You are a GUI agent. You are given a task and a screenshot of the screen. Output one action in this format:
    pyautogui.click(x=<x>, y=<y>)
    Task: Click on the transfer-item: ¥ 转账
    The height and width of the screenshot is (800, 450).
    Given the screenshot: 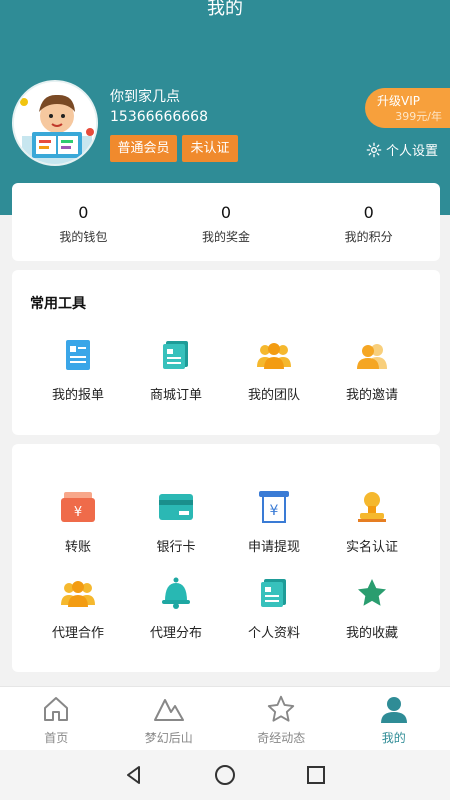 What is the action you would take?
    pyautogui.click(x=78, y=522)
    